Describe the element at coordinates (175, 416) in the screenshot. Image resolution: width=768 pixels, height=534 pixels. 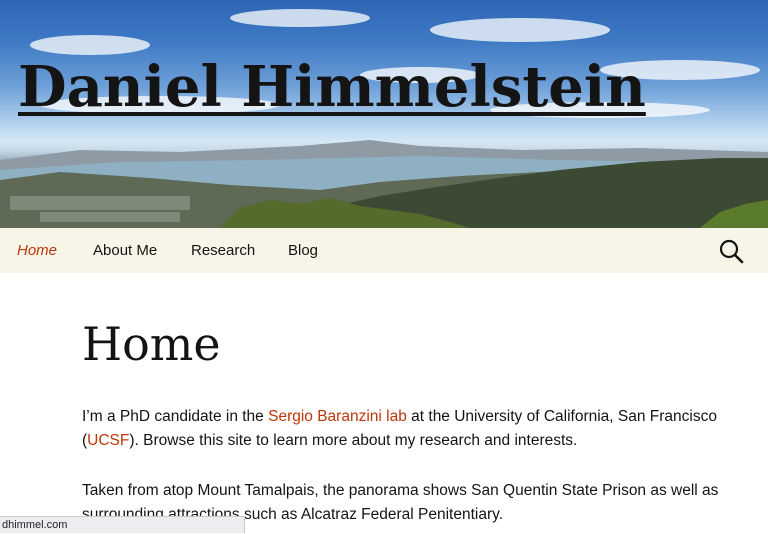
I see `intro-text-1: I’m a PhD candidate in the` at that location.